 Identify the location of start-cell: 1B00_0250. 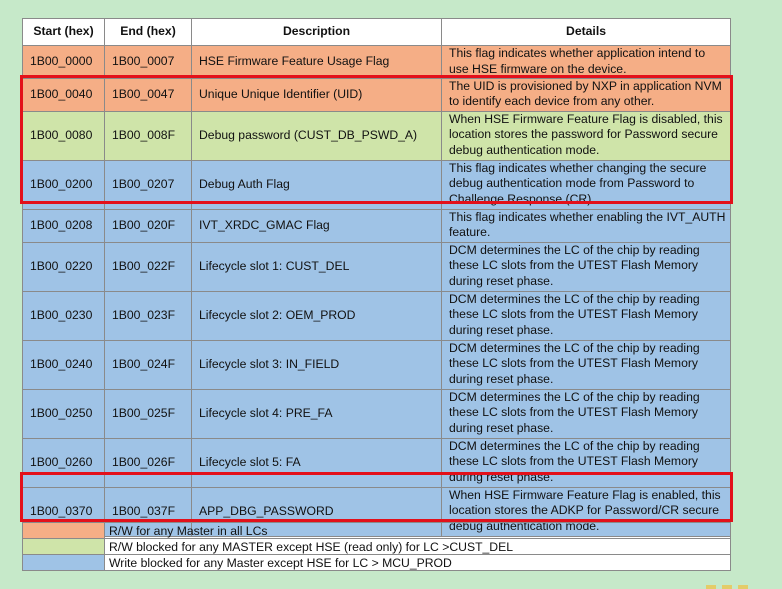
(63, 413).